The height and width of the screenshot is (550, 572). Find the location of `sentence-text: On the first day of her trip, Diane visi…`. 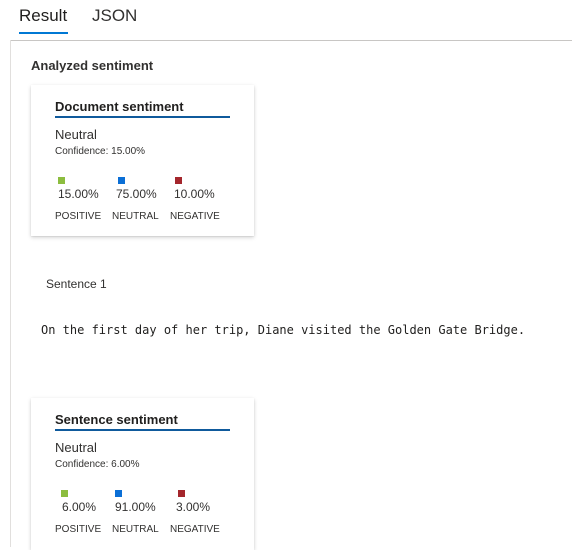

sentence-text: On the first day of her trip, Diane visi… is located at coordinates (283, 330).